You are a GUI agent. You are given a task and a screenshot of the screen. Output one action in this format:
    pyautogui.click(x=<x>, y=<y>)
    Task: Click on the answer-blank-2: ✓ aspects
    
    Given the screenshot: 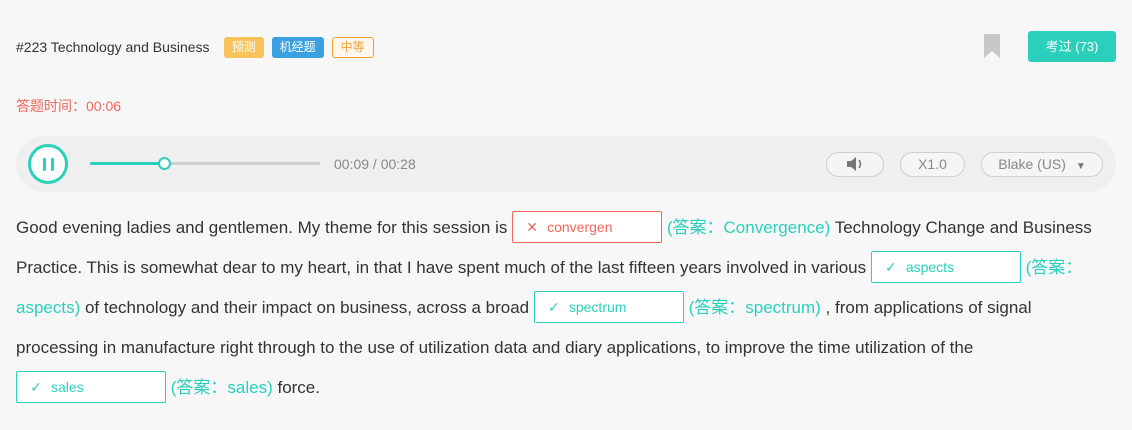 What is the action you would take?
    pyautogui.click(x=945, y=266)
    